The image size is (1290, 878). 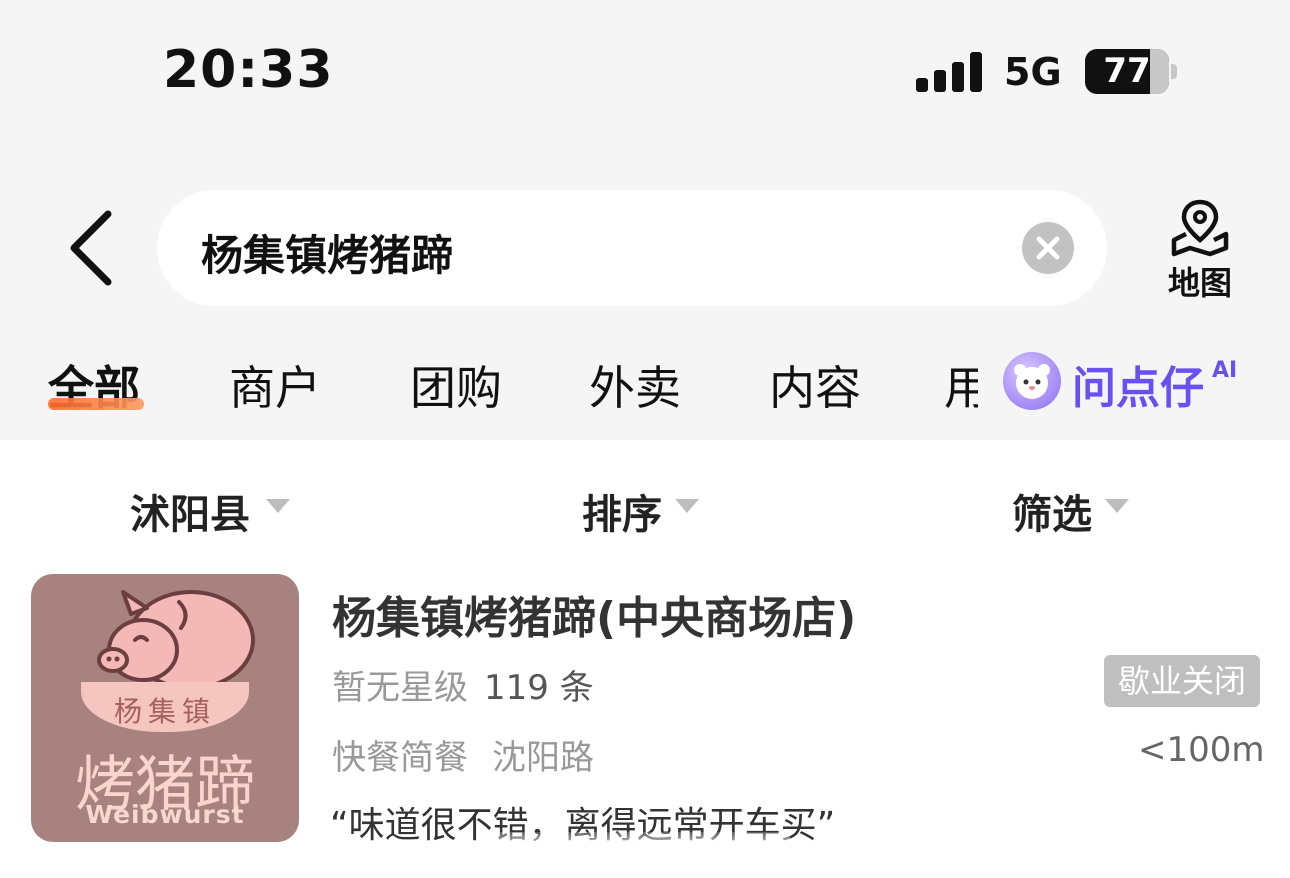 I want to click on logo-ribbon: 杨集镇, so click(x=165, y=707).